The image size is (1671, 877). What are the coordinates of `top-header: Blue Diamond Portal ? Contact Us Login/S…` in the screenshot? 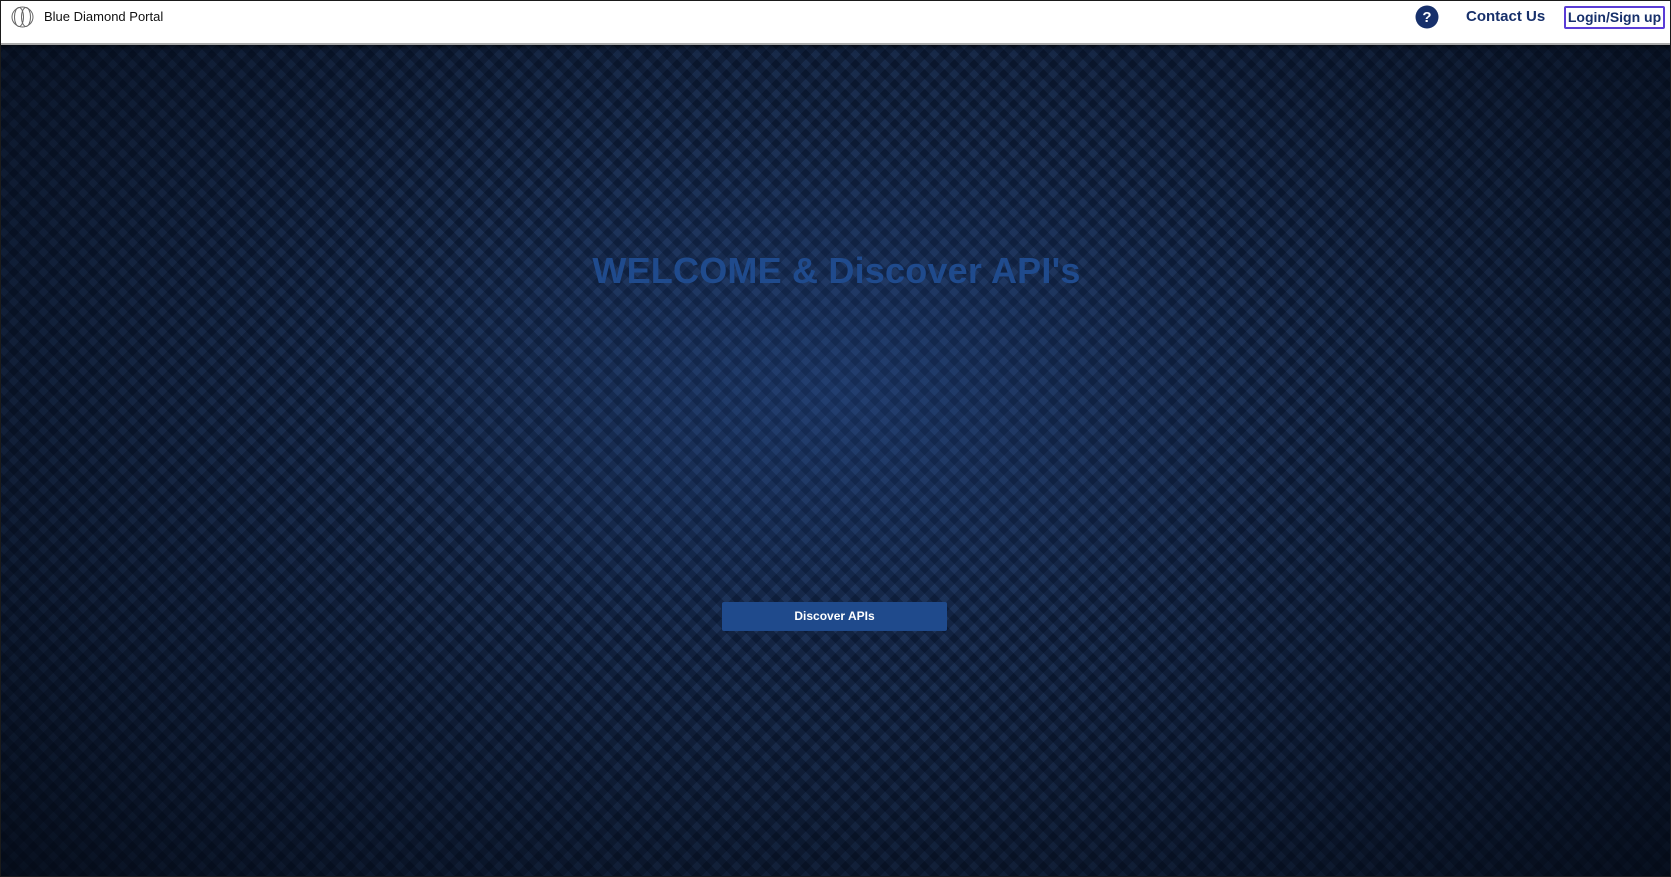 It's located at (835, 23).